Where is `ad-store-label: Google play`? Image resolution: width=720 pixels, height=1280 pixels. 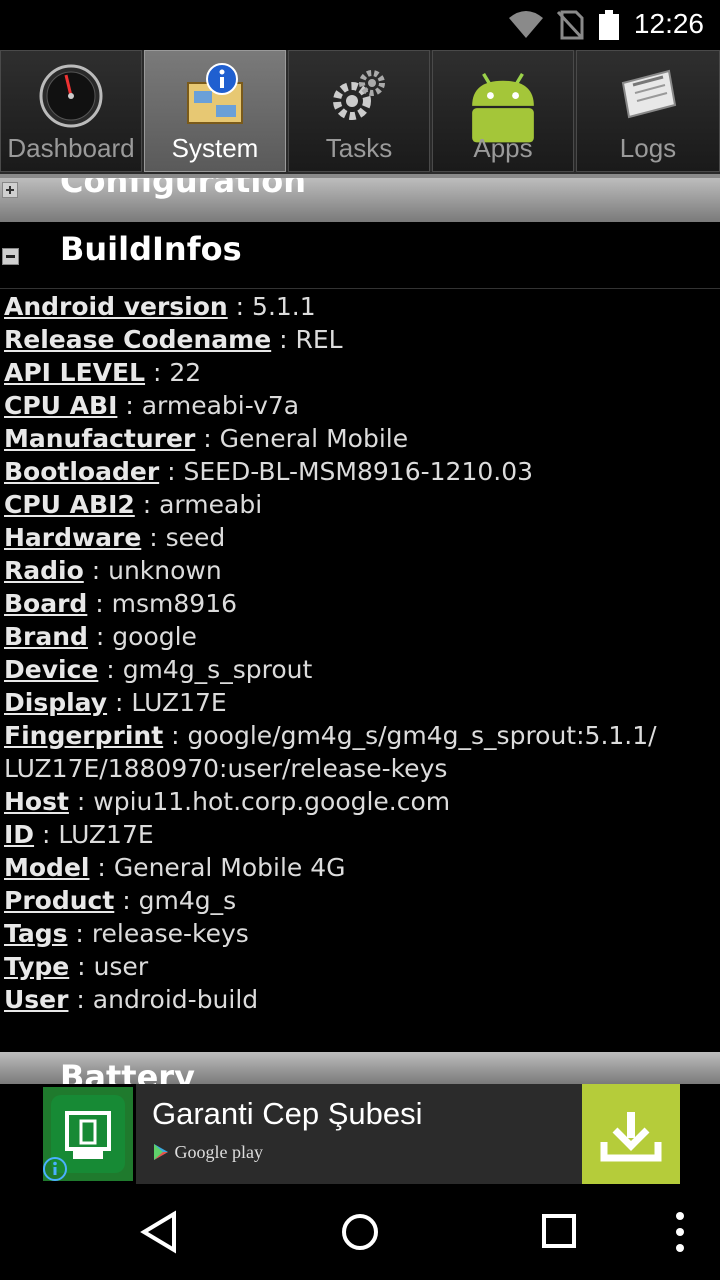 ad-store-label: Google play is located at coordinates (207, 1152).